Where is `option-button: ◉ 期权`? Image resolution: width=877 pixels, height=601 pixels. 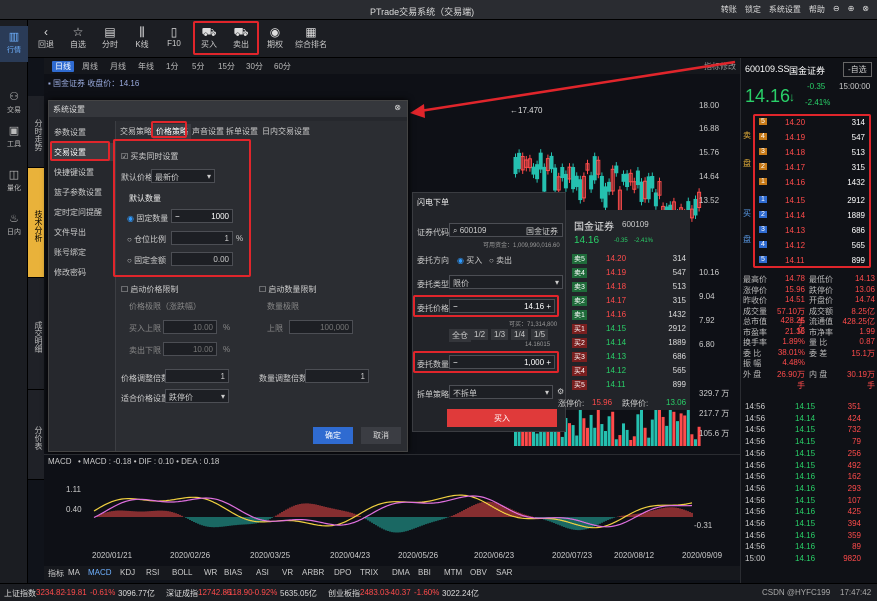 option-button: ◉ 期权 is located at coordinates (275, 37).